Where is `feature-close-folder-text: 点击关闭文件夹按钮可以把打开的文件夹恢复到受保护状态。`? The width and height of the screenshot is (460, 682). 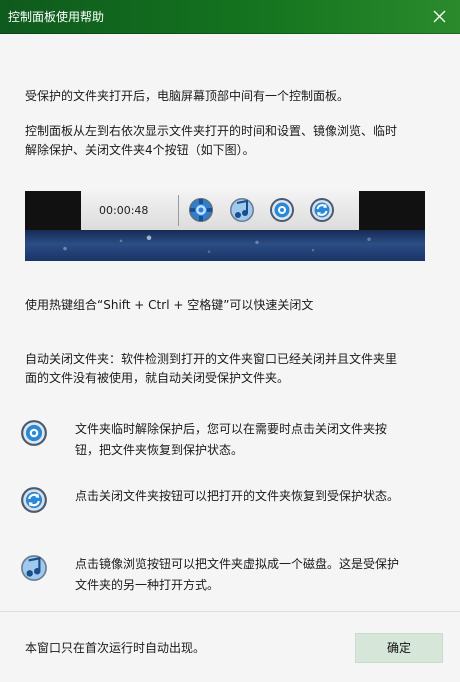 feature-close-folder-text: 点击关闭文件夹按钮可以把打开的文件夹恢复到受保护状态。 is located at coordinates (237, 496).